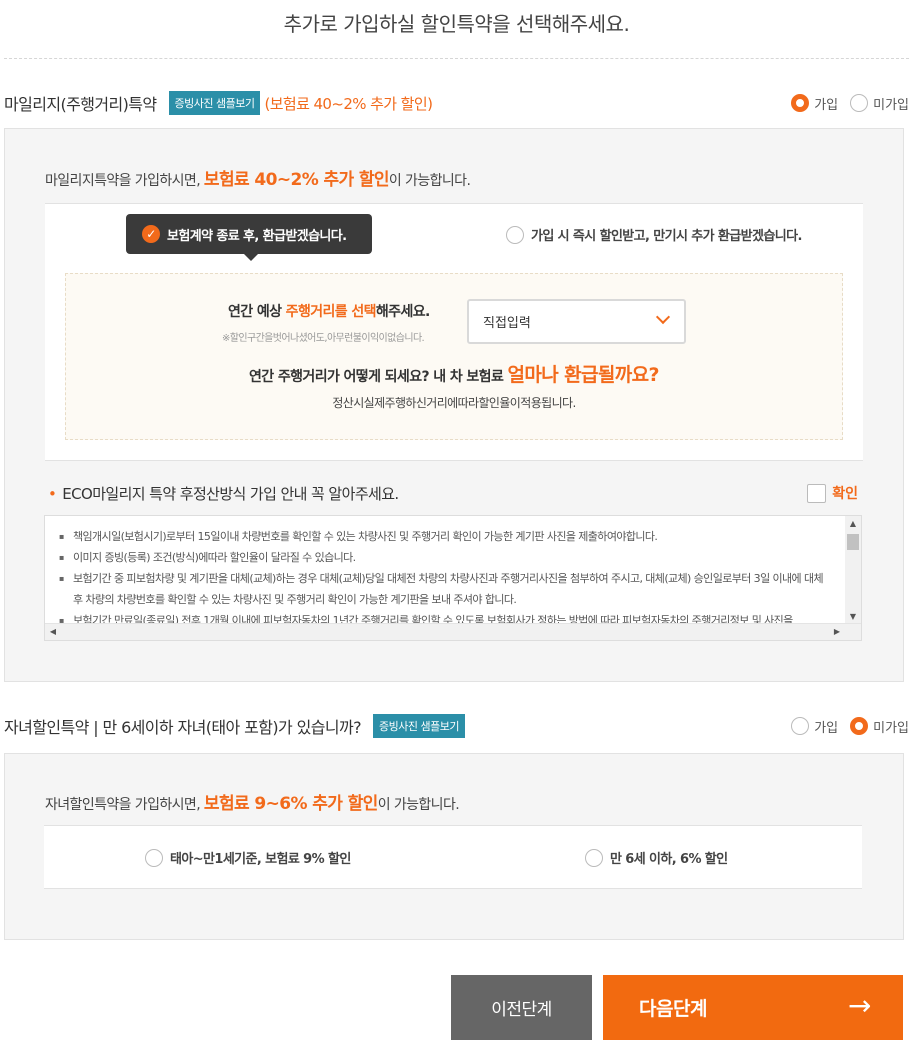 This screenshot has width=913, height=1054. What do you see at coordinates (837, 632) in the screenshot?
I see `scroll-right-icon: ▶` at bounding box center [837, 632].